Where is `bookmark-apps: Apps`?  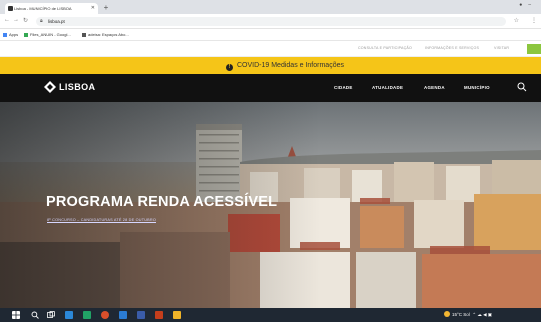 bookmark-apps: Apps is located at coordinates (10, 35).